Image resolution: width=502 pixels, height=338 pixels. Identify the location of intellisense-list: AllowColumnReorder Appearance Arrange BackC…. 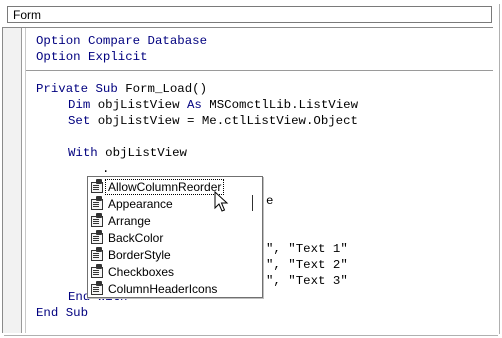
(175, 237).